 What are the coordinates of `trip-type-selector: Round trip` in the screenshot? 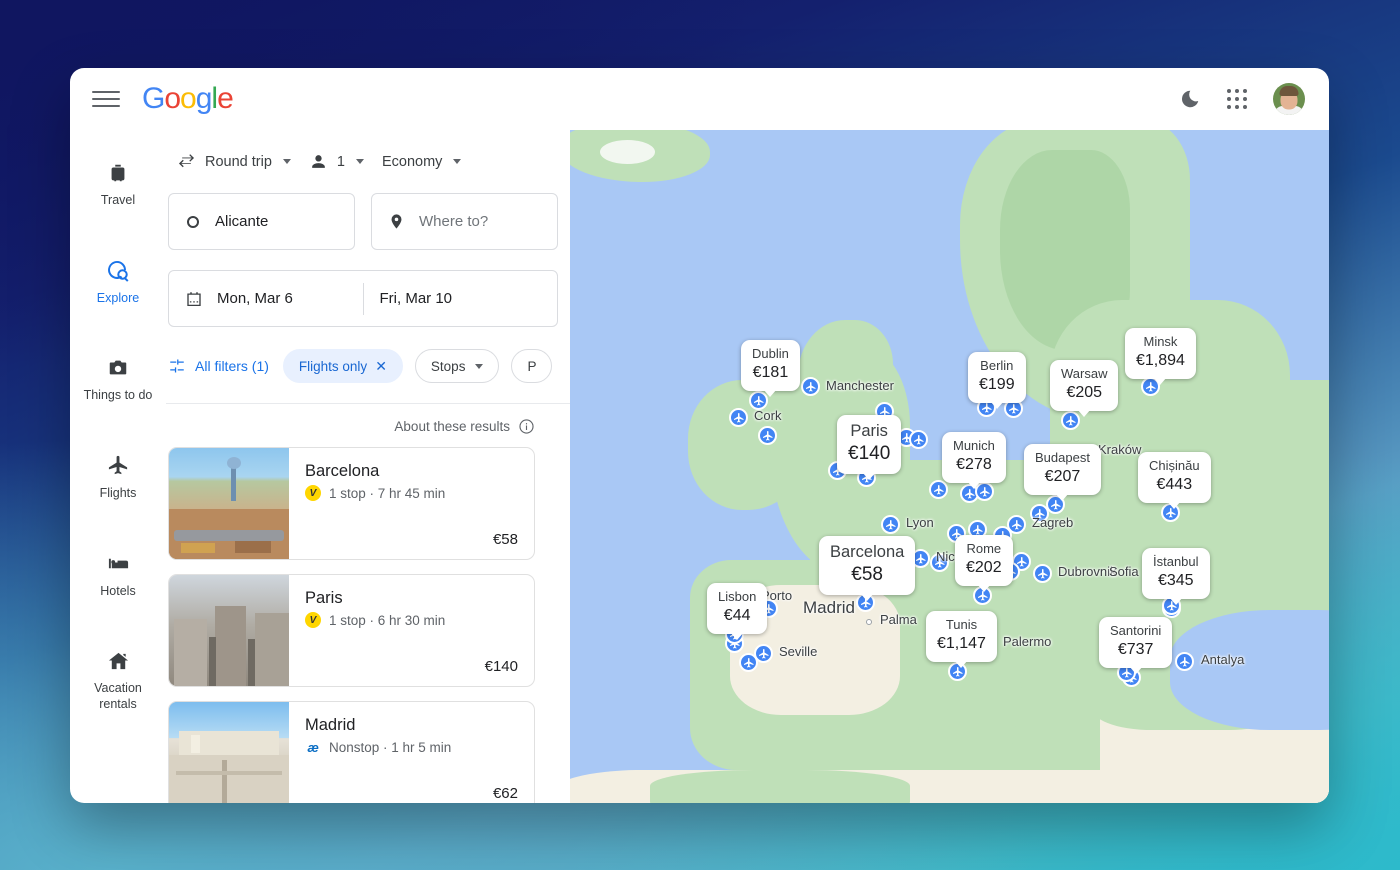 It's located at (234, 161).